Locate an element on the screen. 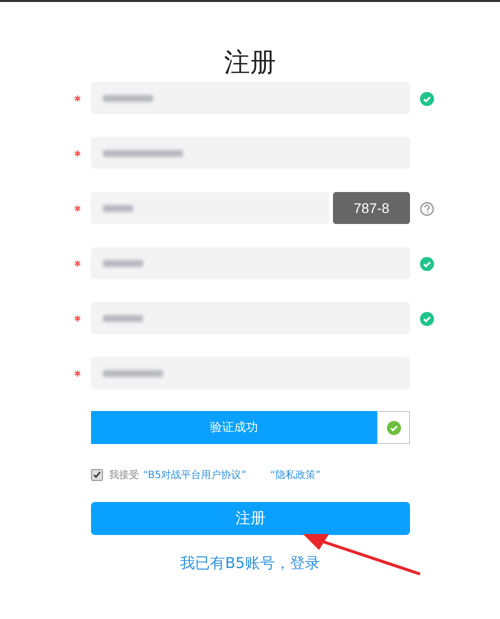  captcha-field is located at coordinates (210, 208).